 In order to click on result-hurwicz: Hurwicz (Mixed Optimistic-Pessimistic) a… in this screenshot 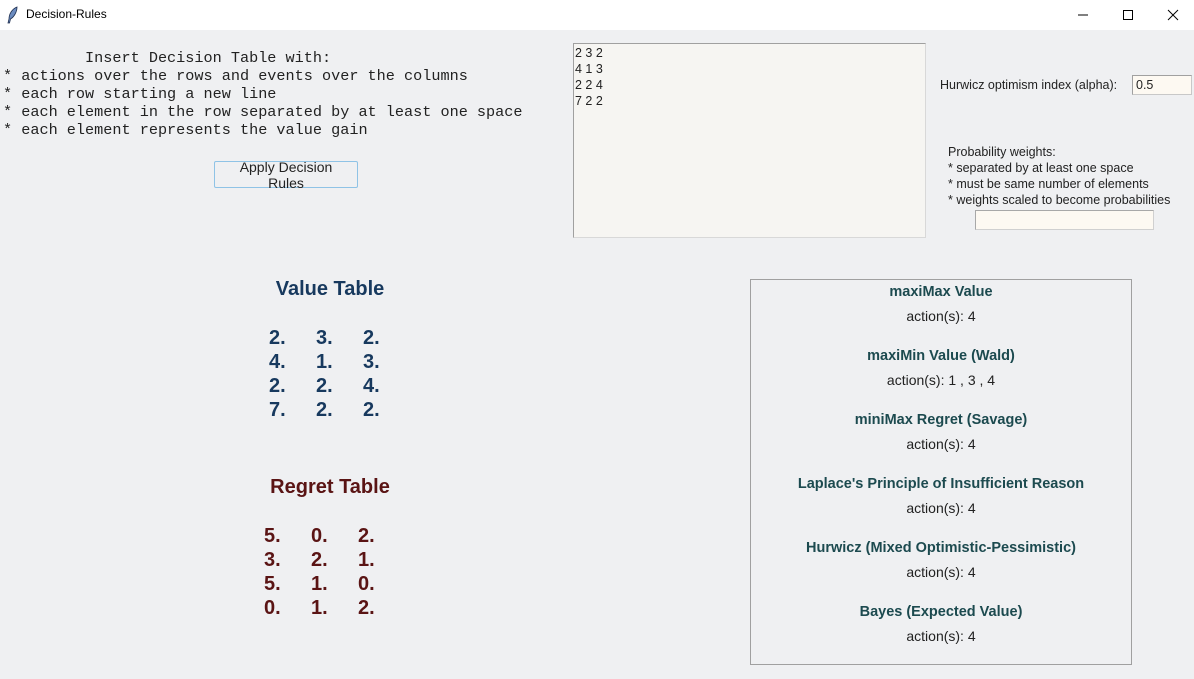, I will do `click(941, 560)`.